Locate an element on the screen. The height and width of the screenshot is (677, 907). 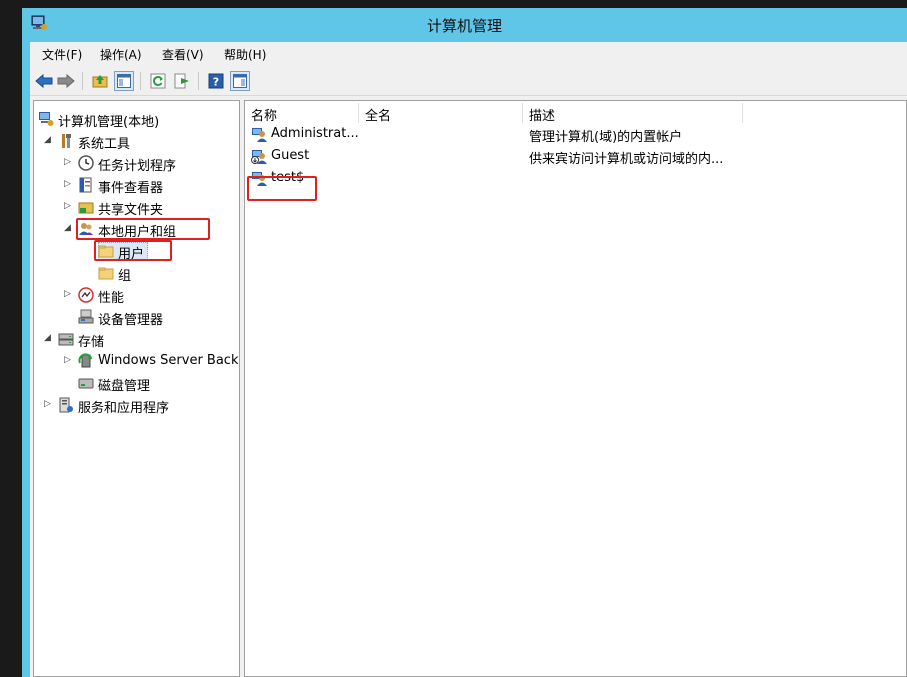
storage-icon is located at coordinates (66, 339).